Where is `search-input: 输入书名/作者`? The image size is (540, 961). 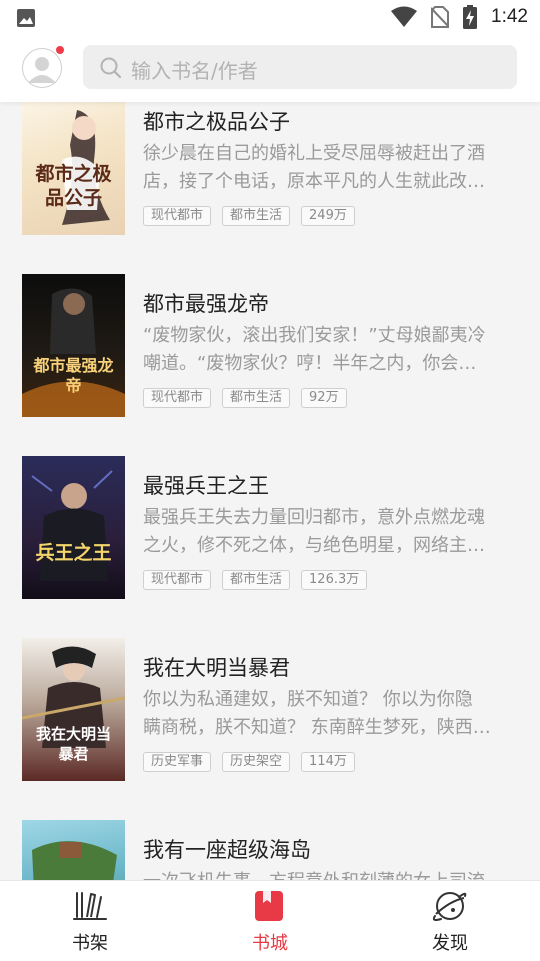 search-input: 输入书名/作者 is located at coordinates (300, 67).